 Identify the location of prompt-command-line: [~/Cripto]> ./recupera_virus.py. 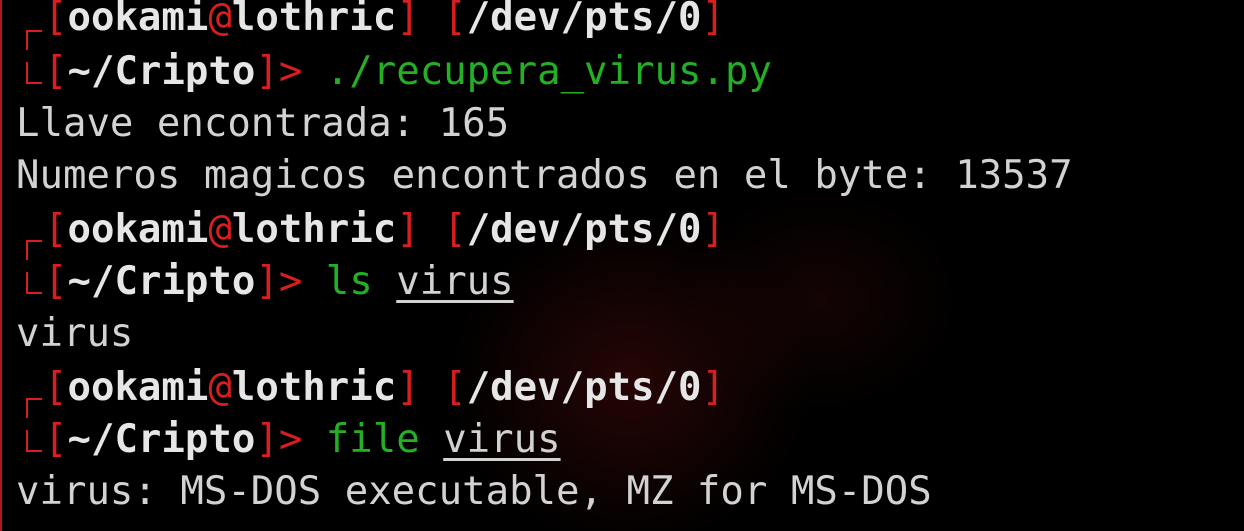
(408, 71).